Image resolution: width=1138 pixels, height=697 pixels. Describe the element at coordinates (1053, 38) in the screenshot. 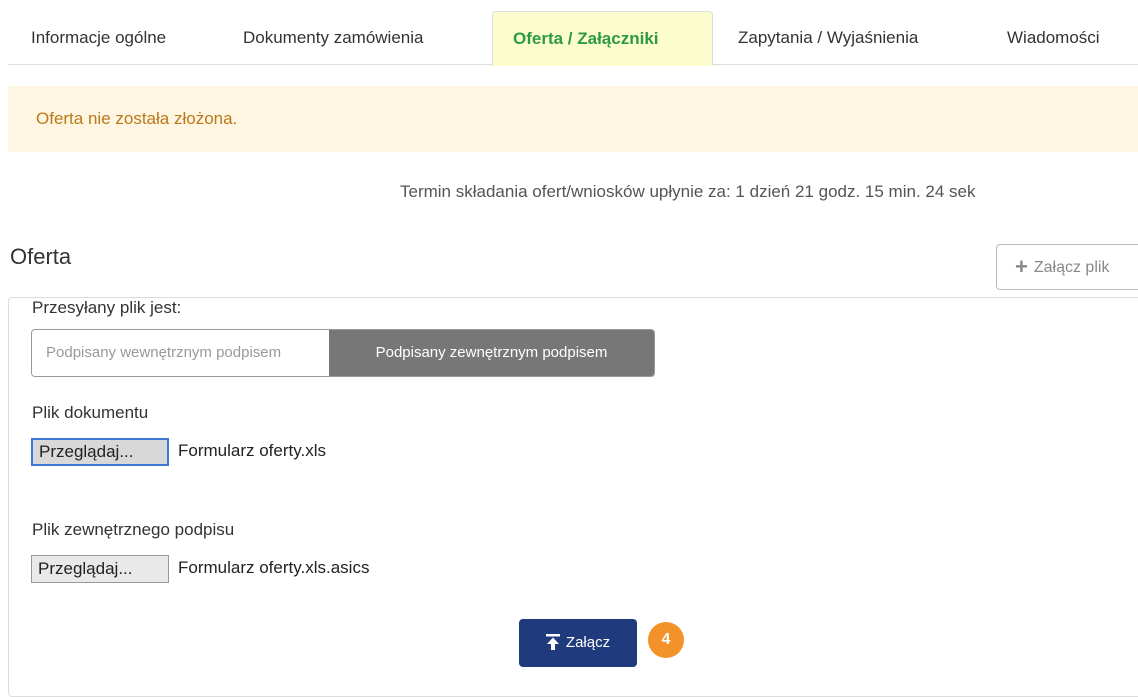

I see `tab-messages: Wiadomości` at that location.